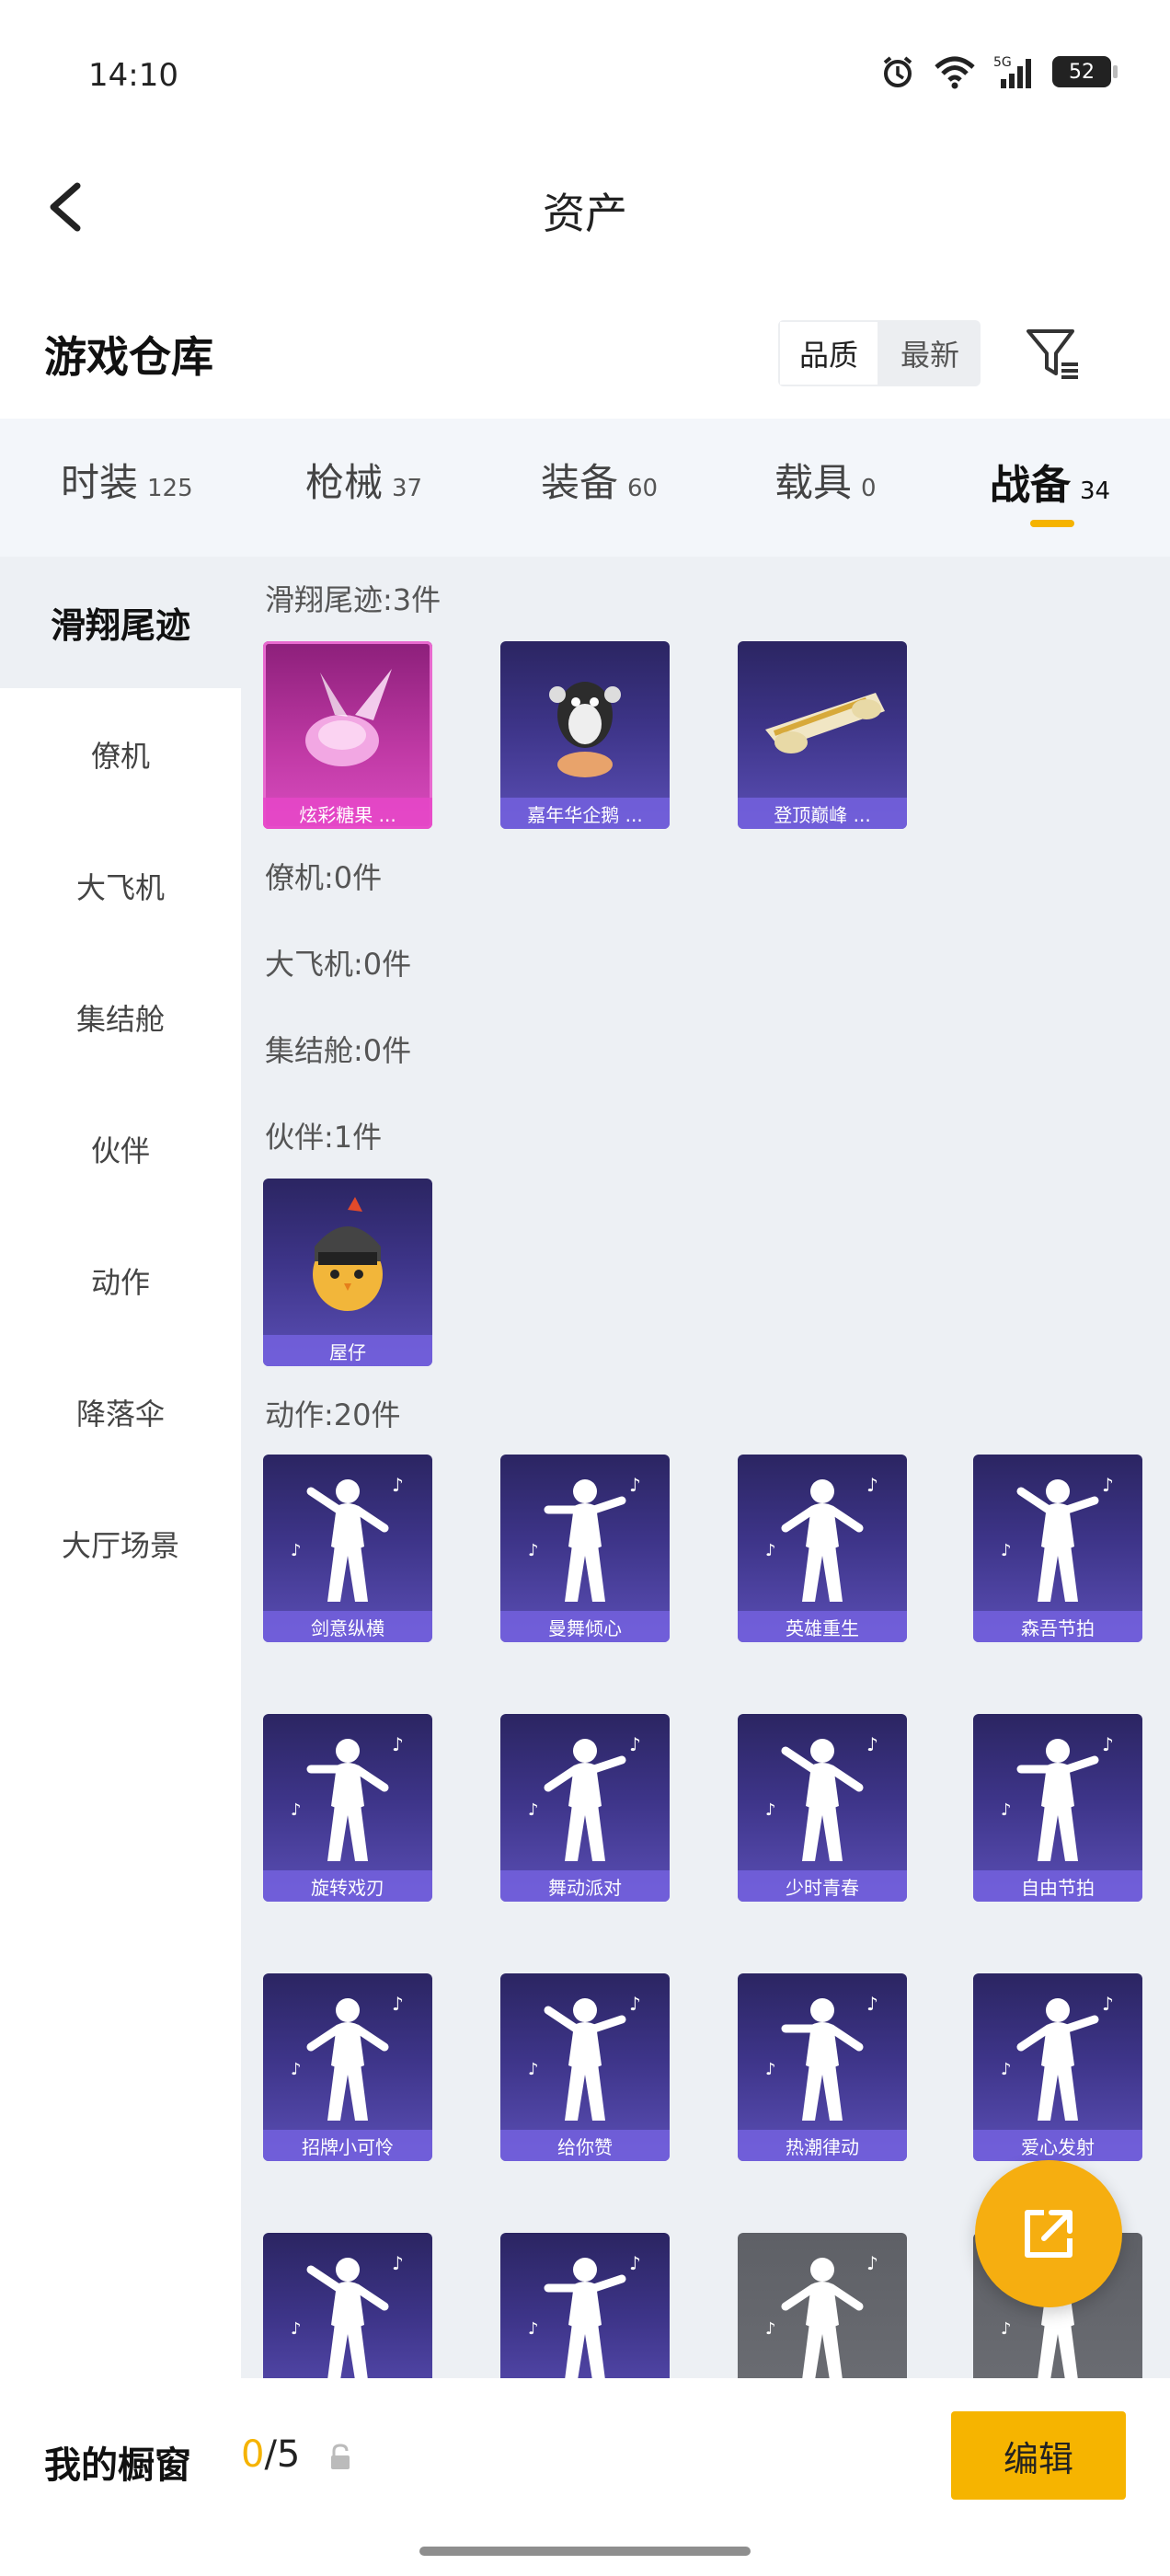 The height and width of the screenshot is (2576, 1170). I want to click on sidebar-item-glide-trail: 滑翔尾迹, so click(120, 622).